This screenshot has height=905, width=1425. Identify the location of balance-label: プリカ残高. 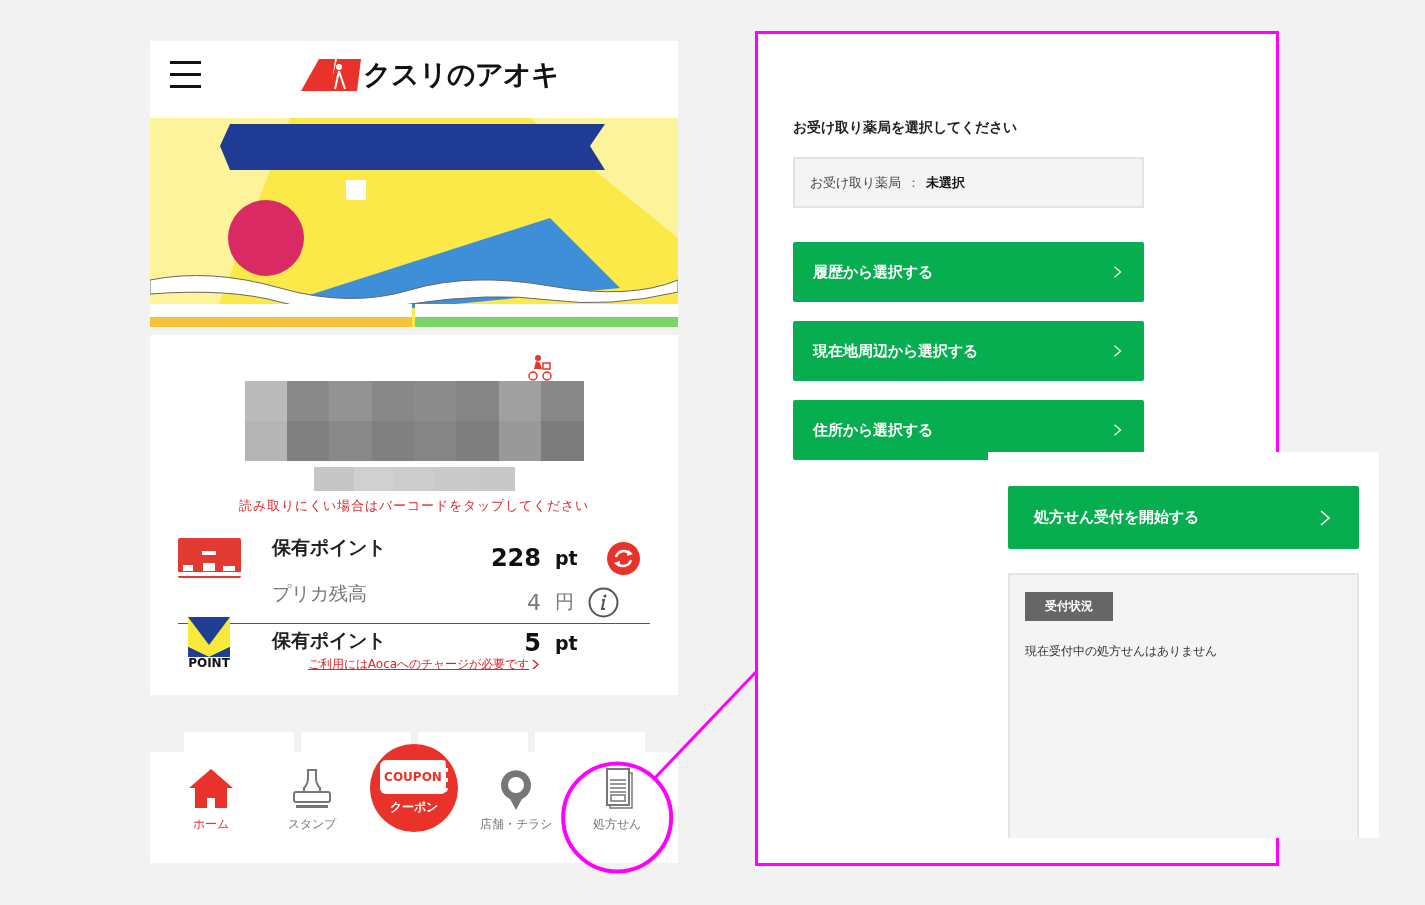
(381, 602).